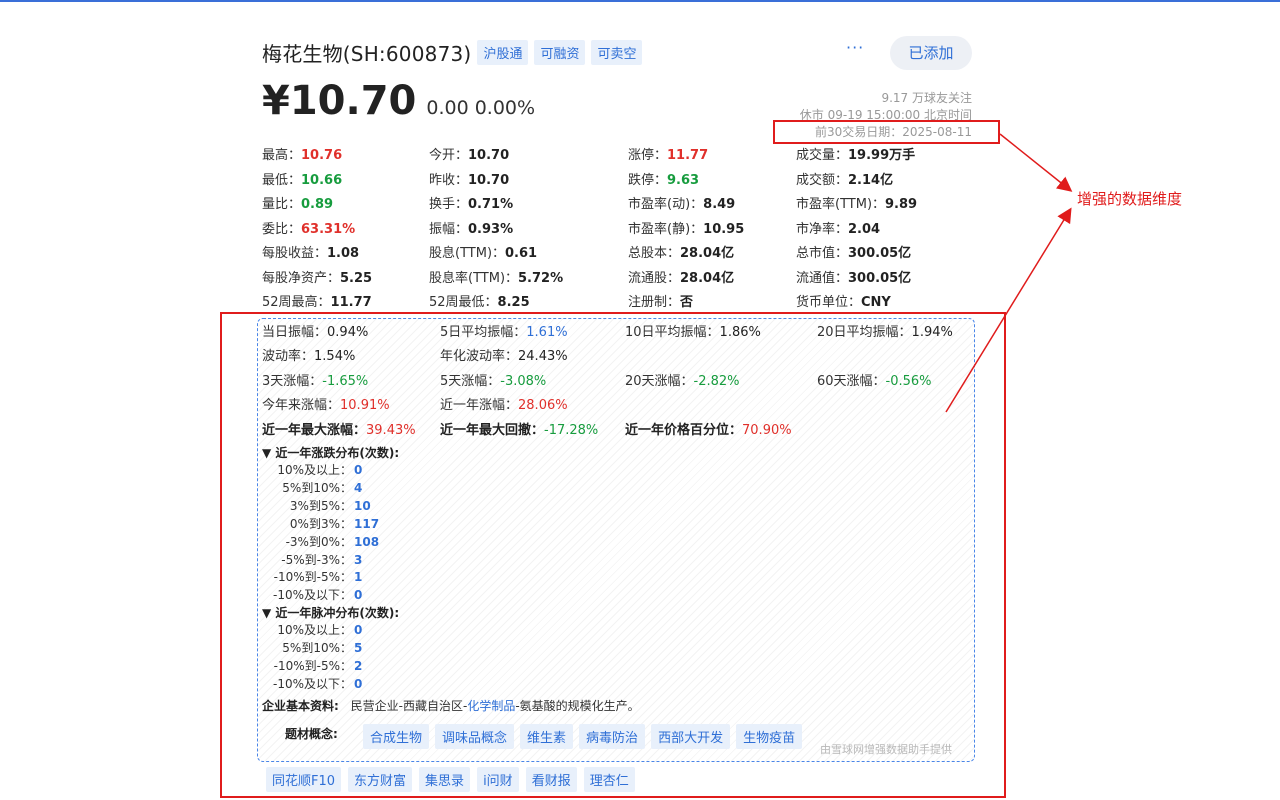 The image size is (1280, 800). What do you see at coordinates (328, 229) in the screenshot?
I see `quote-value: 63.31%` at bounding box center [328, 229].